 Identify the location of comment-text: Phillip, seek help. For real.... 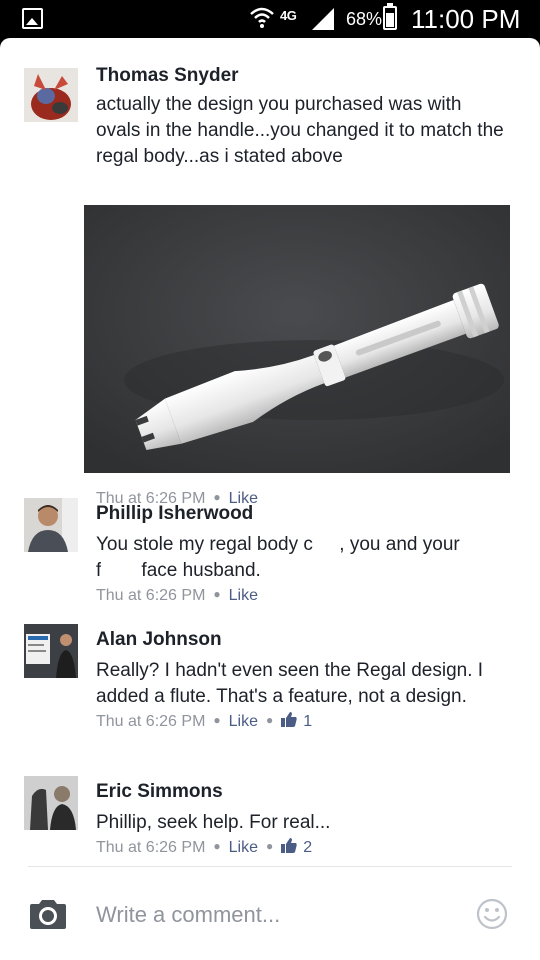
(213, 822).